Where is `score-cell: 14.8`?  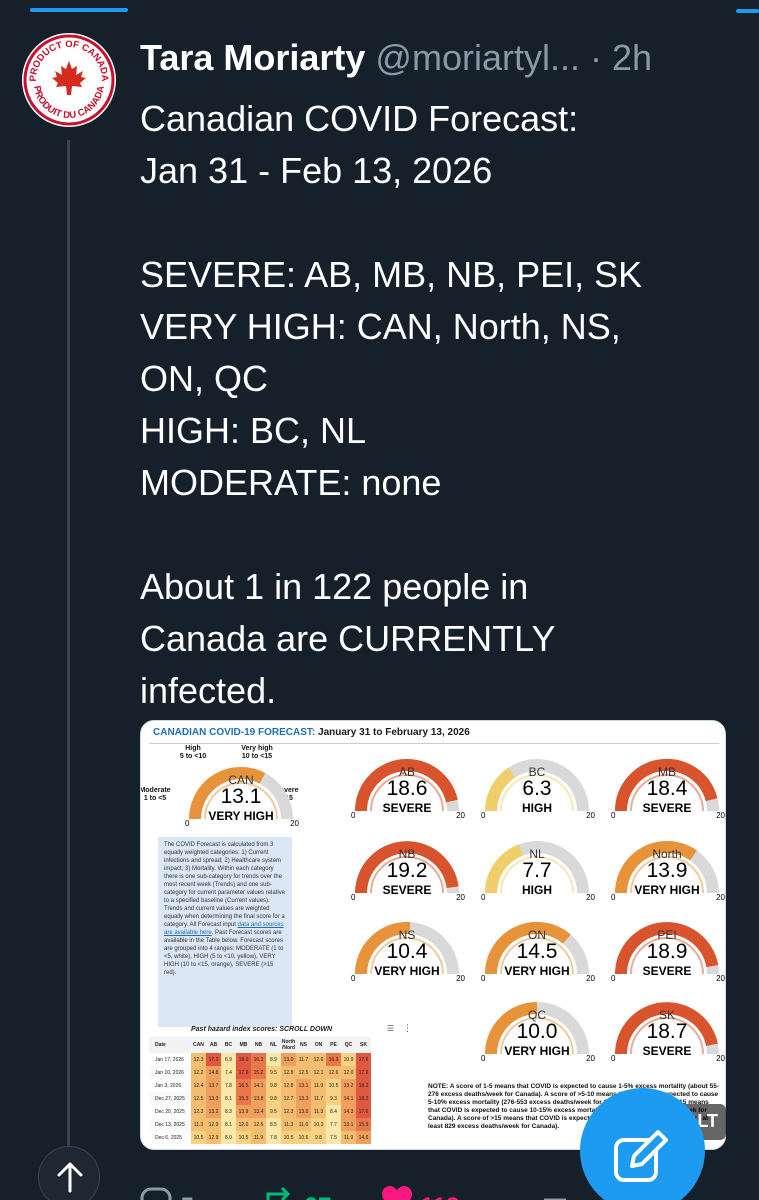
score-cell: 14.8 is located at coordinates (213, 1072).